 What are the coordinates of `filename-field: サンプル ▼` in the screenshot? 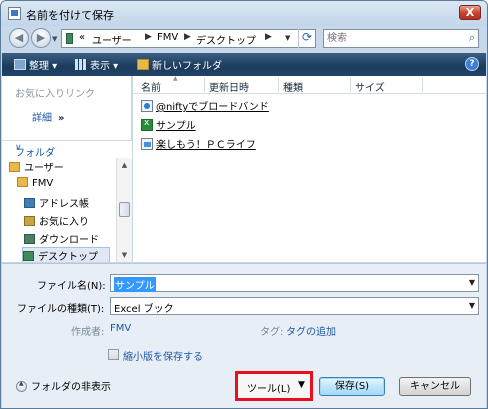 It's located at (294, 283).